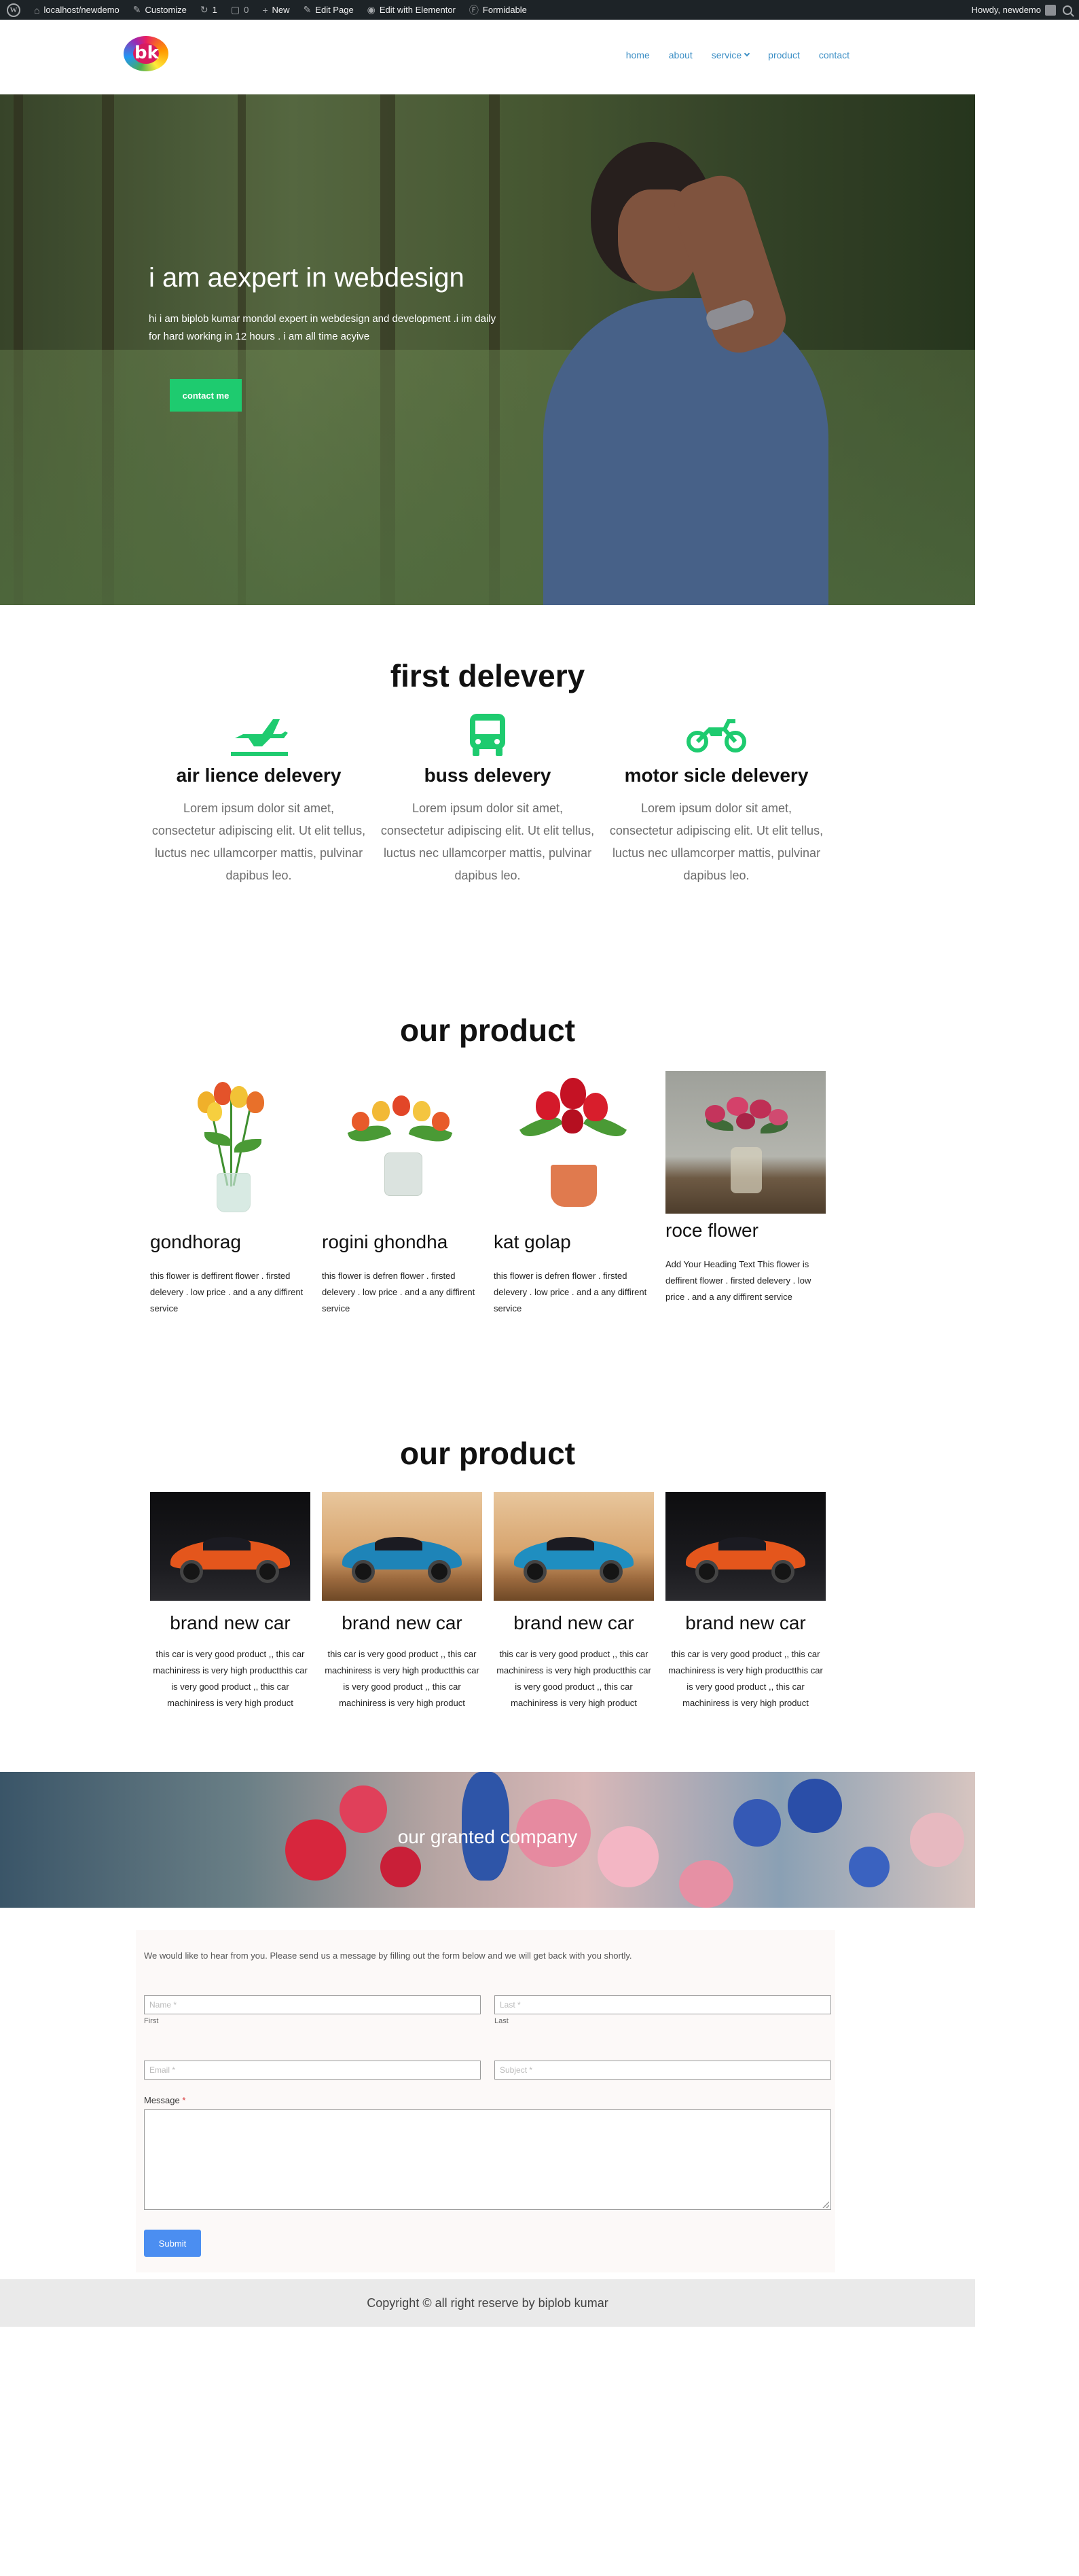  Describe the element at coordinates (487, 2159) in the screenshot. I see `message-textarea` at that location.